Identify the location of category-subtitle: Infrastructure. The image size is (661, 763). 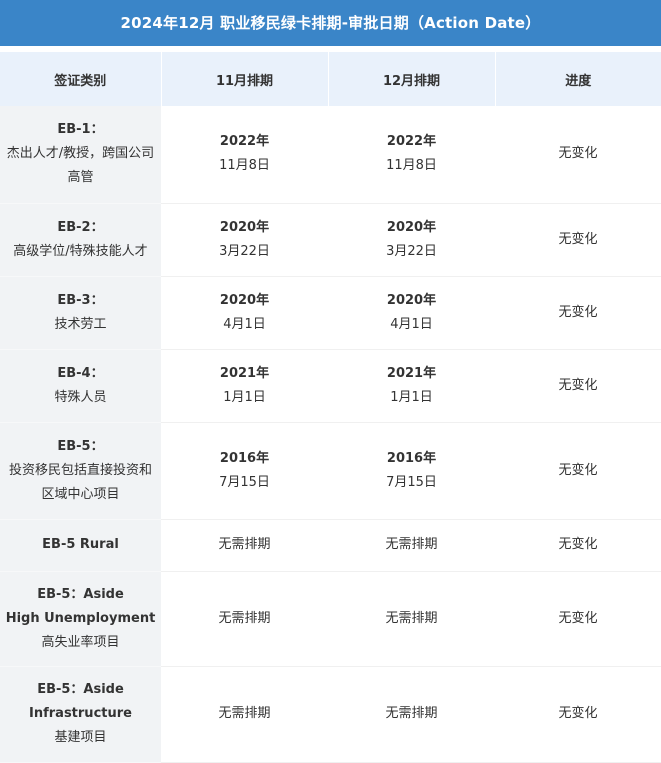
(80, 713).